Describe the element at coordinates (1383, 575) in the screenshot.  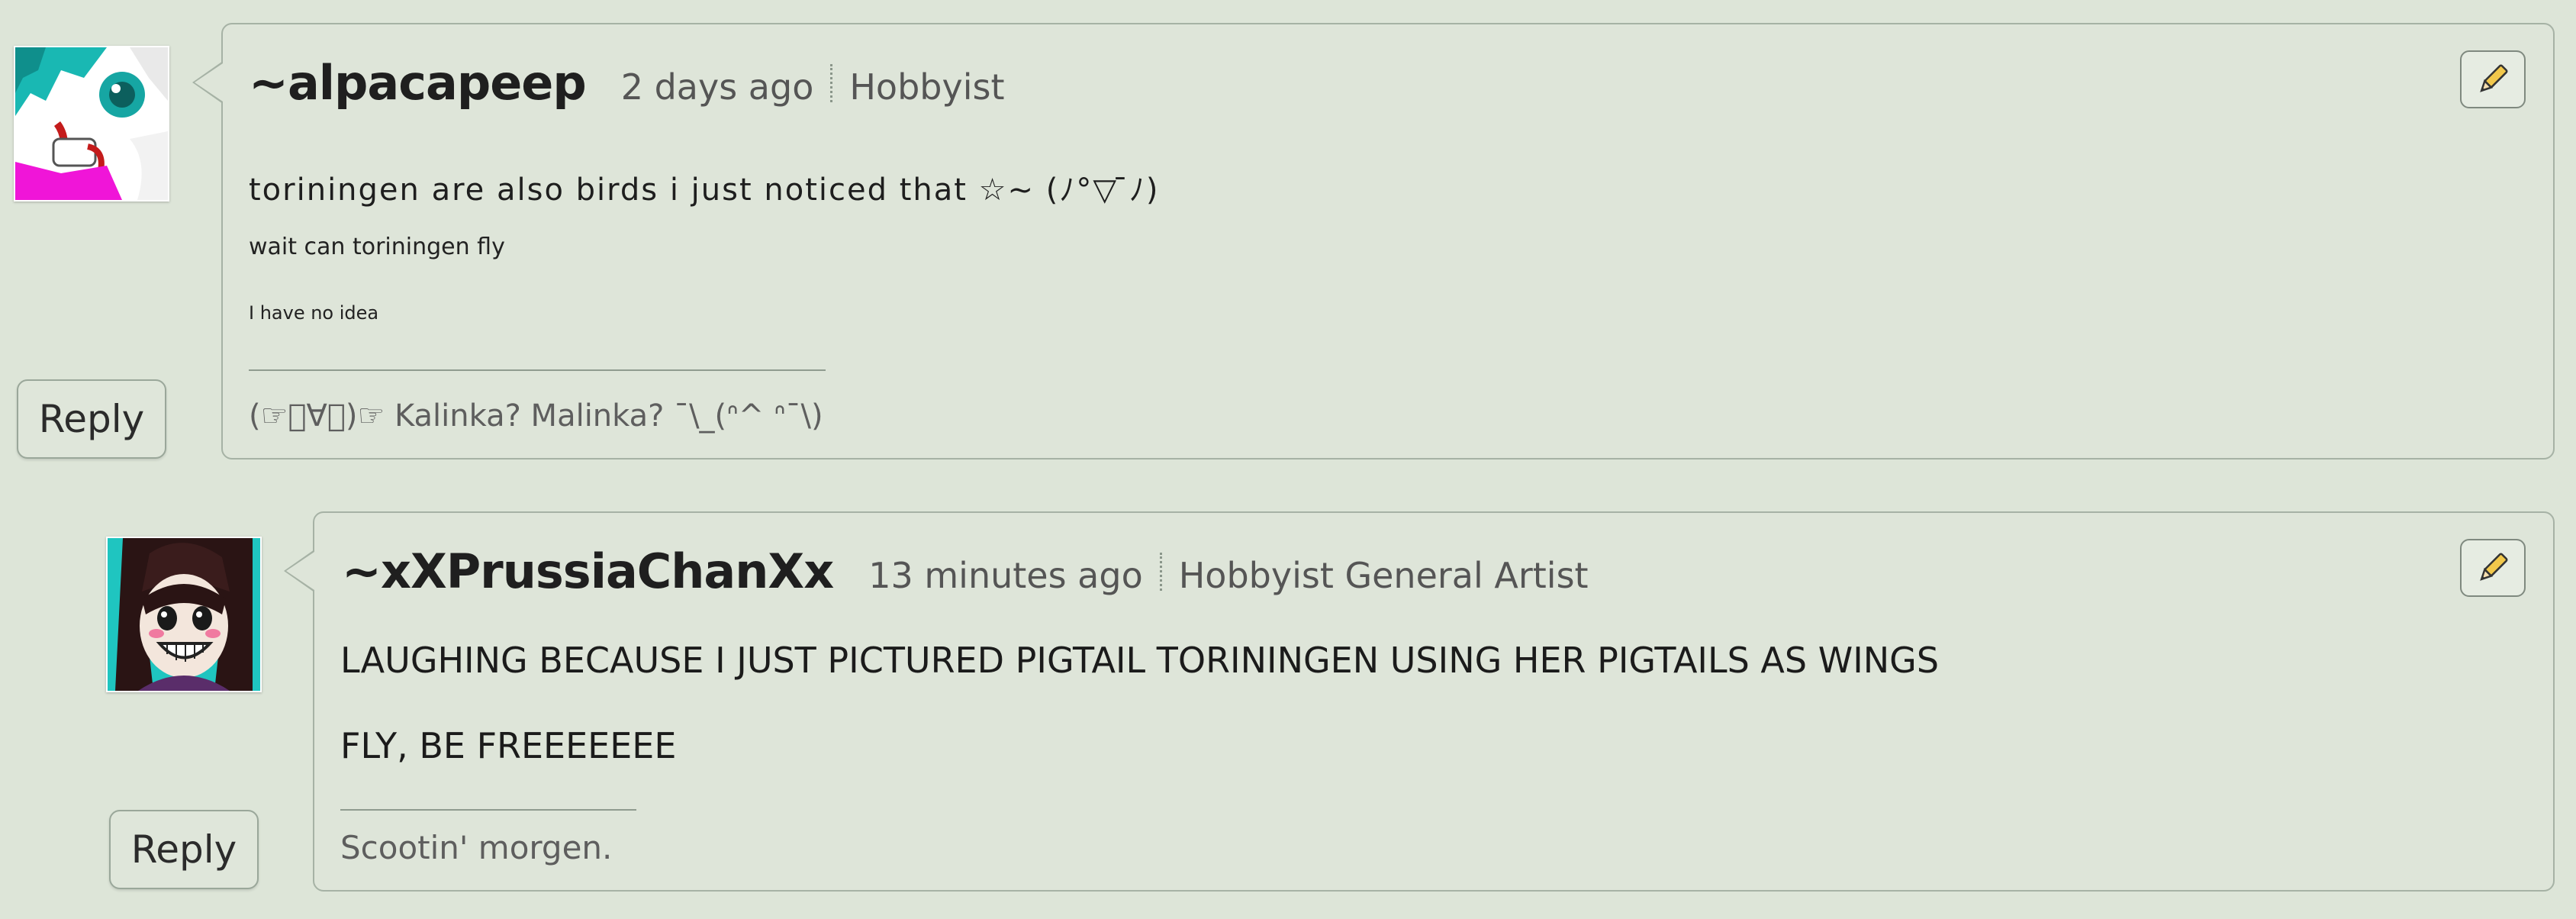
I see `user-role: Hobbyist General Artist` at that location.